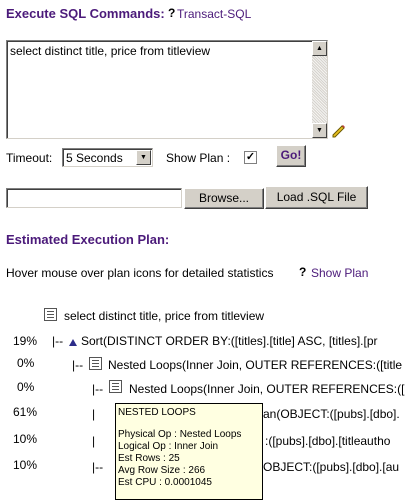 This screenshot has height=500, width=406. What do you see at coordinates (165, 482) in the screenshot?
I see `tooltip-line: Est CPU : 0.0001045` at bounding box center [165, 482].